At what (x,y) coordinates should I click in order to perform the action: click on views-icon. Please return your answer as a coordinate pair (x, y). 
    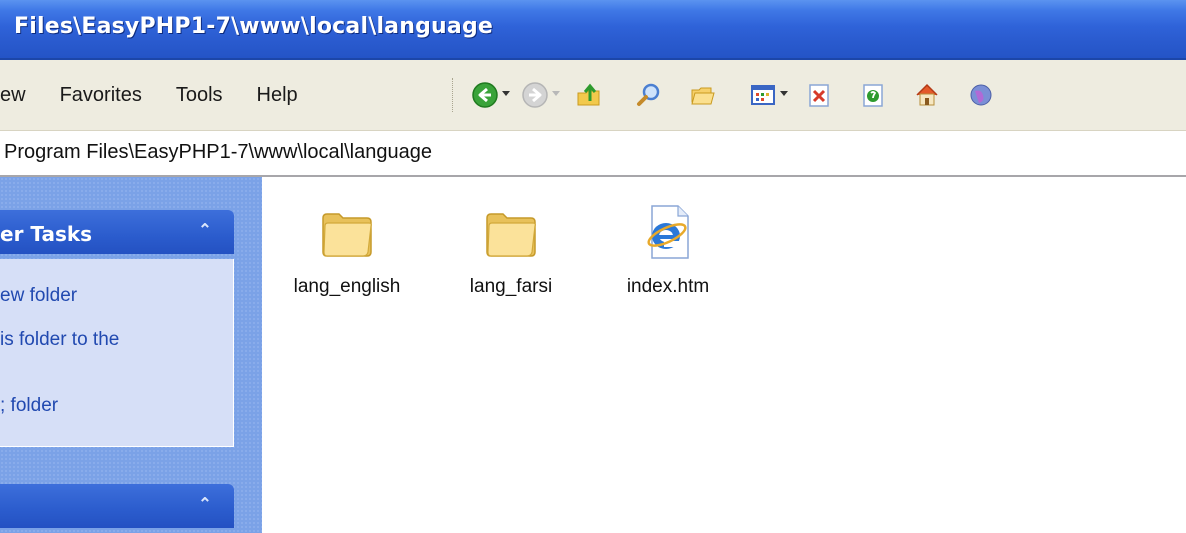
    Looking at the image, I should click on (763, 95).